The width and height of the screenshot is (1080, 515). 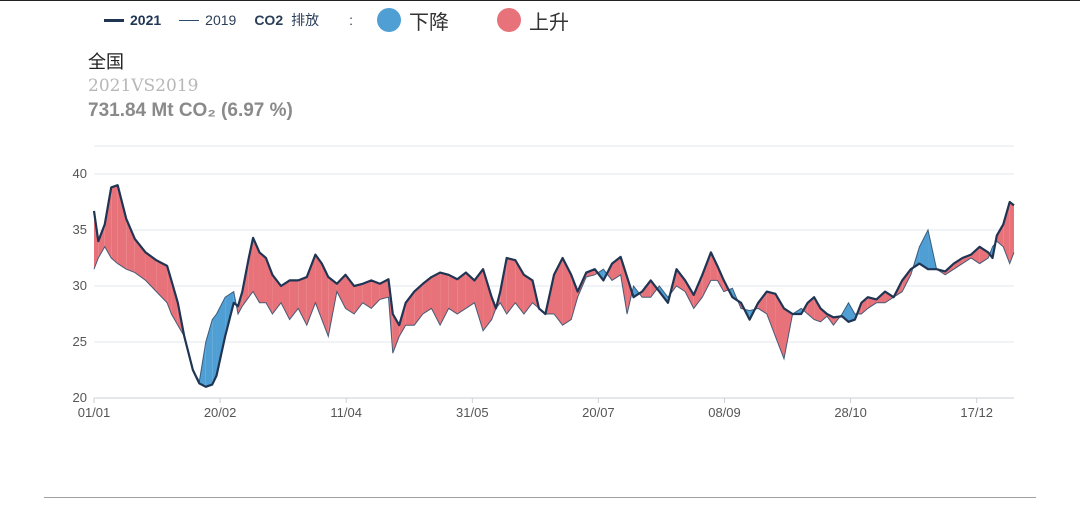 I want to click on y-tick-label: 30, so click(x=80, y=285).